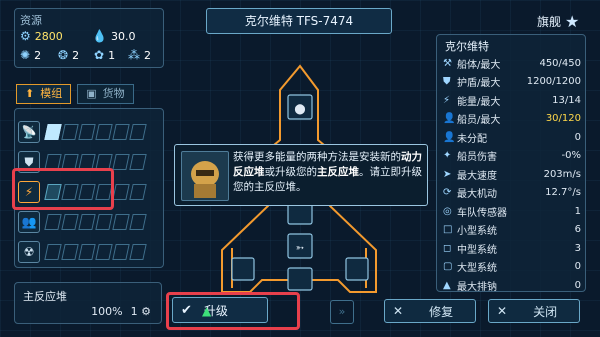 This screenshot has height=337, width=600. What do you see at coordinates (147, 55) in the screenshot?
I see `count-4: 2` at bounding box center [147, 55].